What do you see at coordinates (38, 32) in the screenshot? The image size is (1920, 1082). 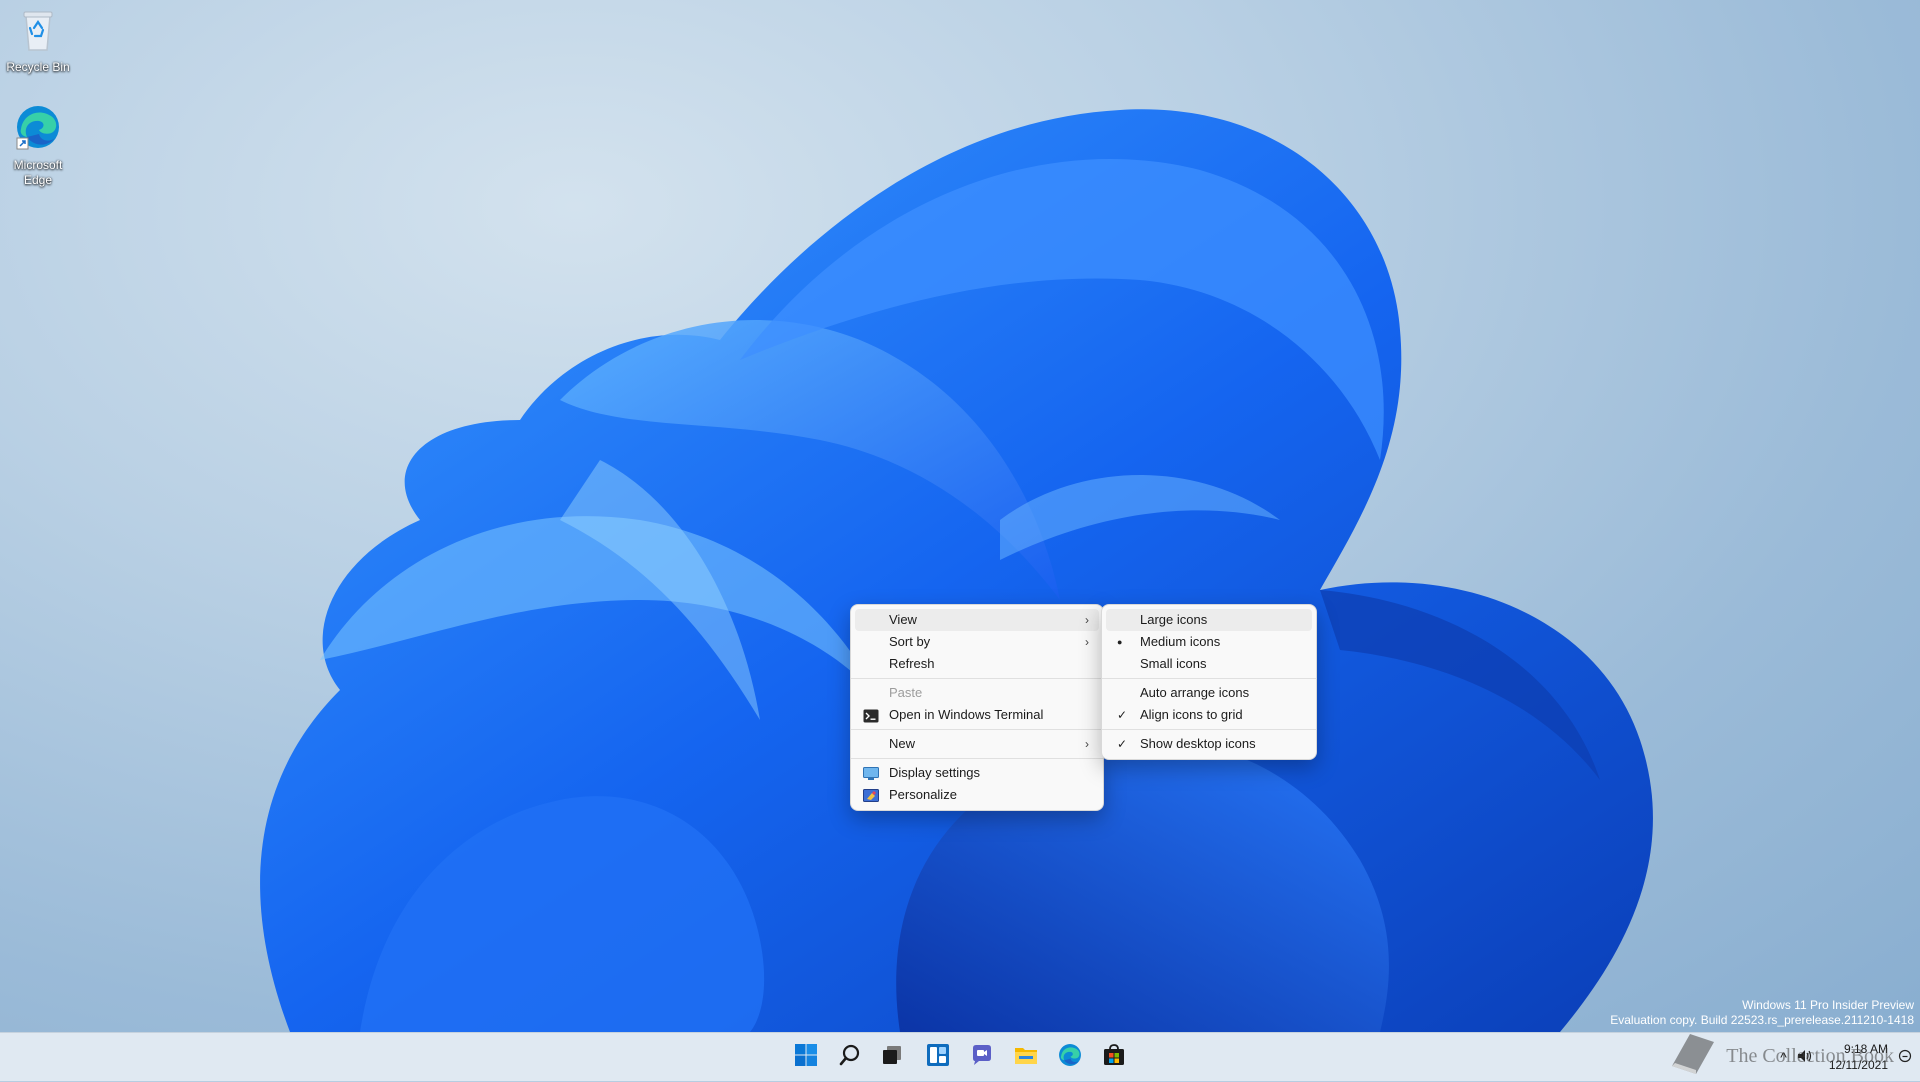 I see `recycle-bin-icon` at bounding box center [38, 32].